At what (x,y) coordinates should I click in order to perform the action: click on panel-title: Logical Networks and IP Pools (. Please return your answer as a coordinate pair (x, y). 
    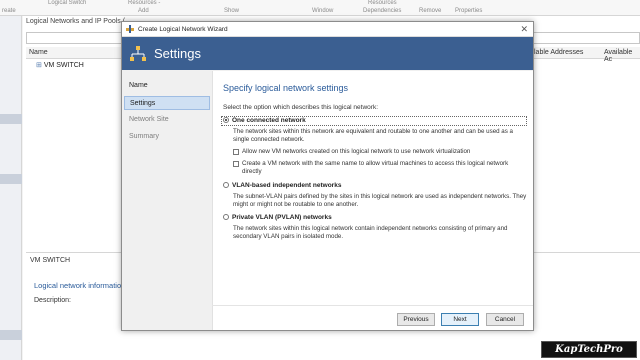
    Looking at the image, I should click on (76, 21).